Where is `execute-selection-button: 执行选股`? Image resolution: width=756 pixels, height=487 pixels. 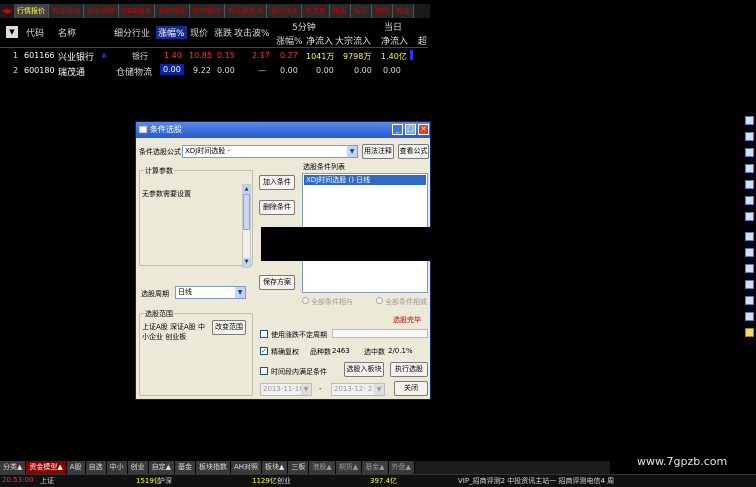
execute-selection-button: 执行选股 is located at coordinates (409, 369).